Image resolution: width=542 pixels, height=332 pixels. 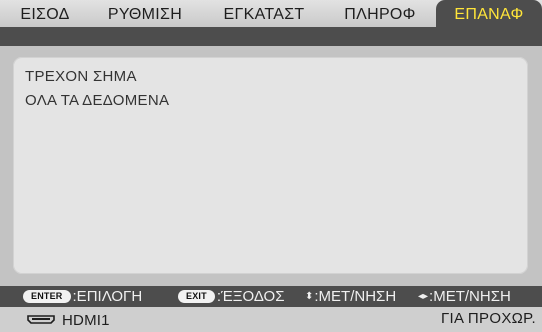 What do you see at coordinates (97, 100) in the screenshot?
I see `menu-item-all-data: ΟΛΑ ΤΑ ΔΕΔΟΜΕΝΑ` at bounding box center [97, 100].